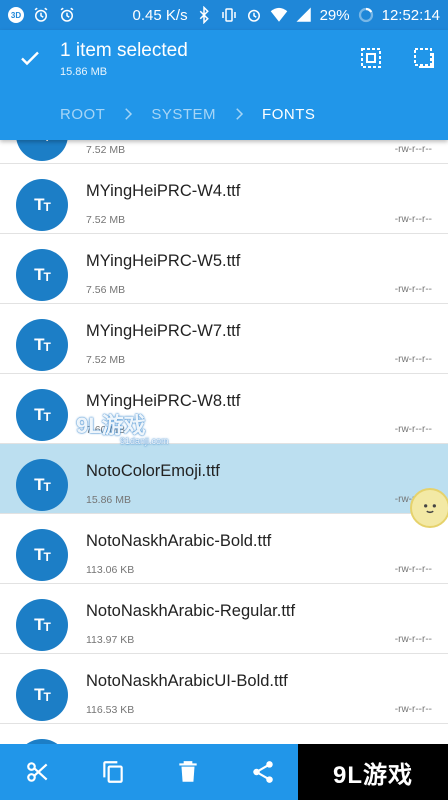  I want to click on delete-button, so click(187, 772).